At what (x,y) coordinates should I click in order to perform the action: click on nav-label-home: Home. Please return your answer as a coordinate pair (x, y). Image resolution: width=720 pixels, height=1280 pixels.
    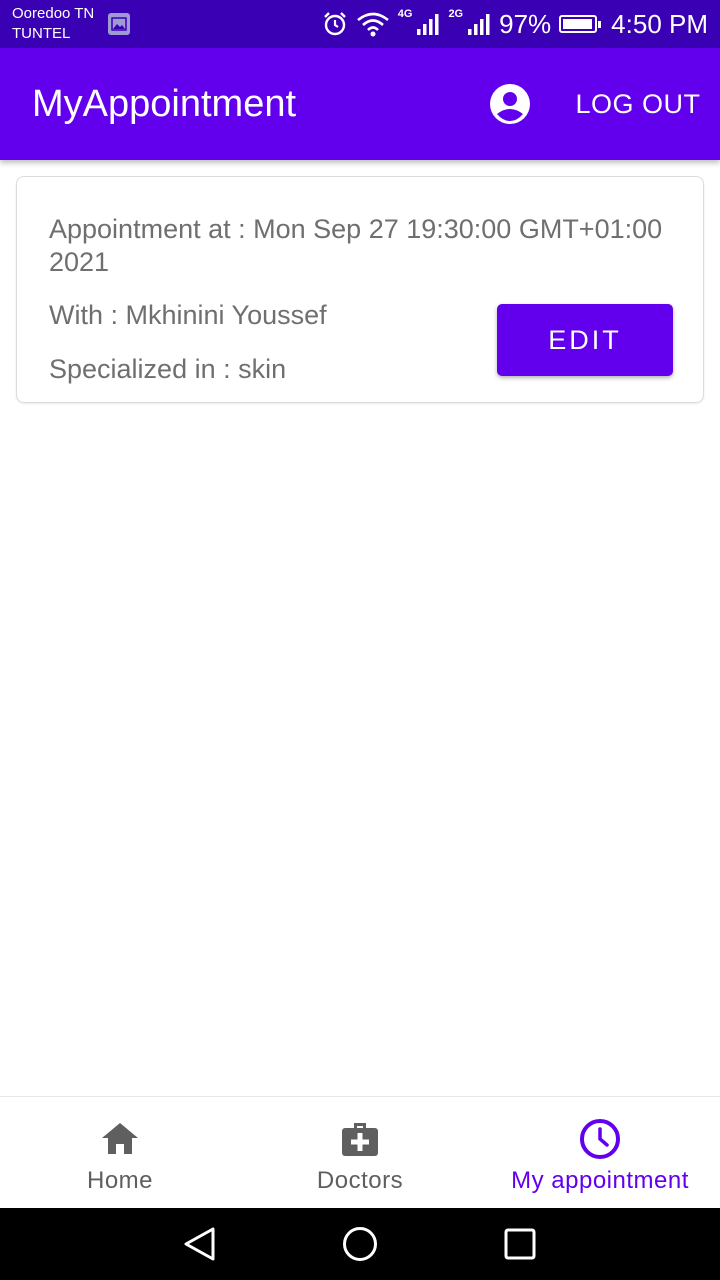
    Looking at the image, I should click on (120, 1180).